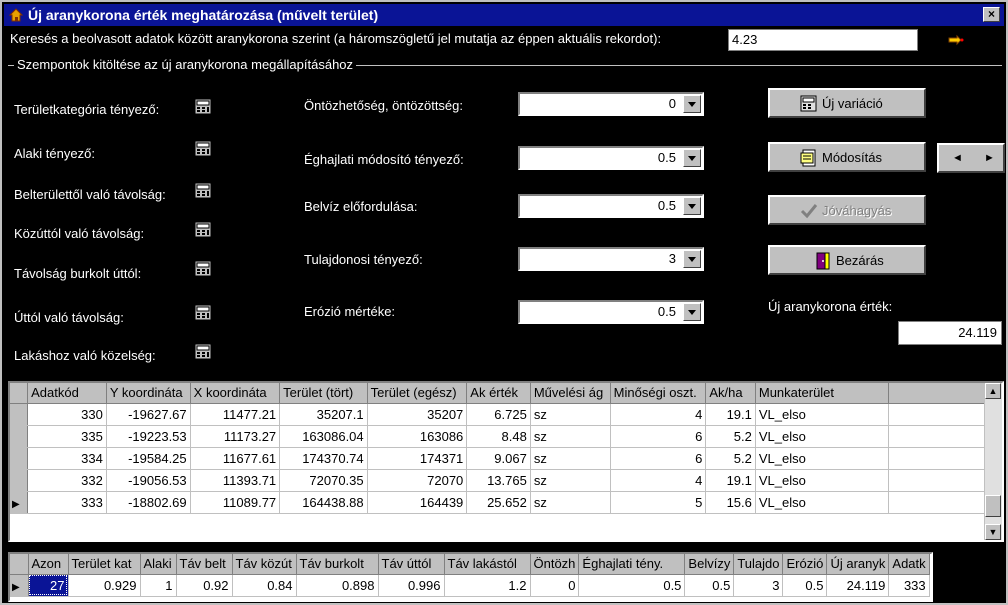  What do you see at coordinates (235, 393) in the screenshot?
I see `column-header: X koordináta` at bounding box center [235, 393].